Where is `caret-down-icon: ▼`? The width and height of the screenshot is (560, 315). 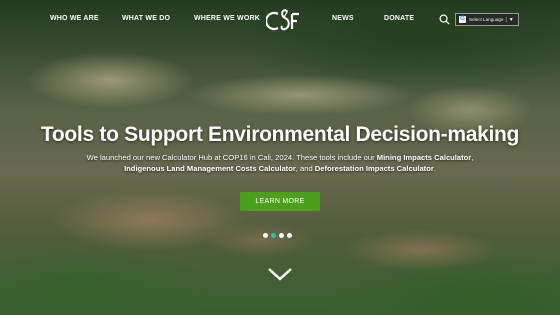
caret-down-icon: ▼ is located at coordinates (511, 19).